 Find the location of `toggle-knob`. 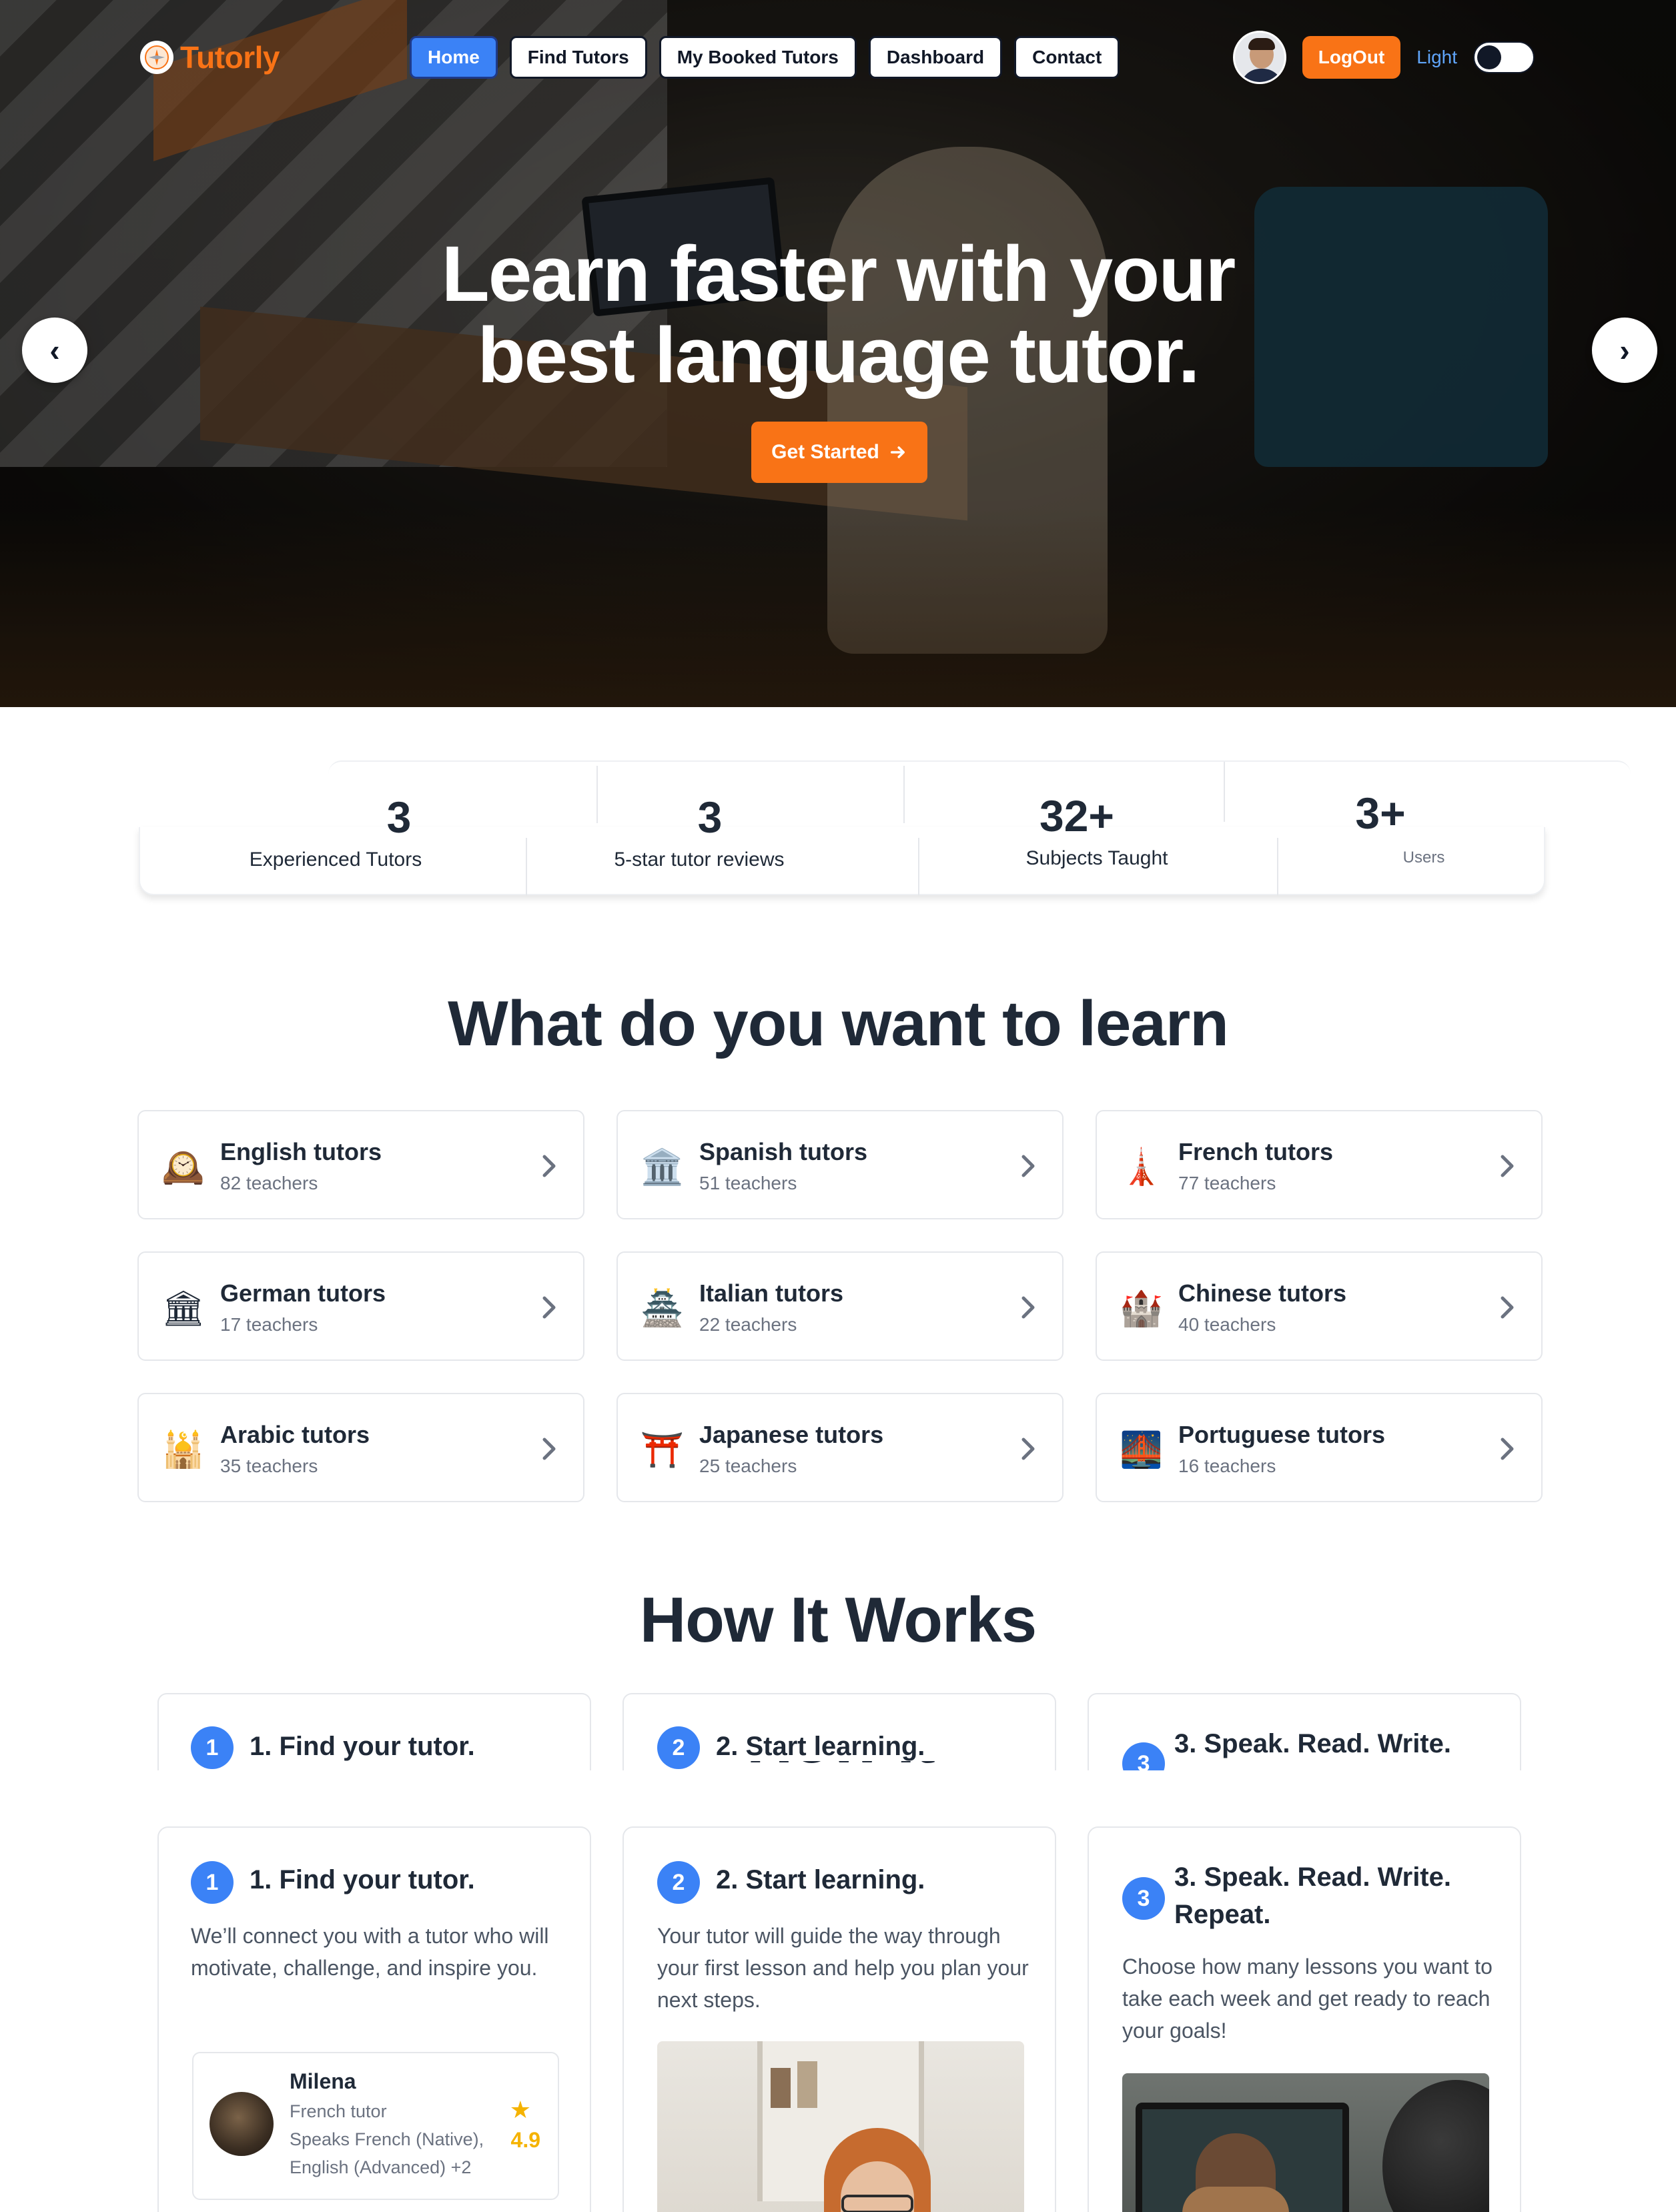

toggle-knob is located at coordinates (1489, 57).